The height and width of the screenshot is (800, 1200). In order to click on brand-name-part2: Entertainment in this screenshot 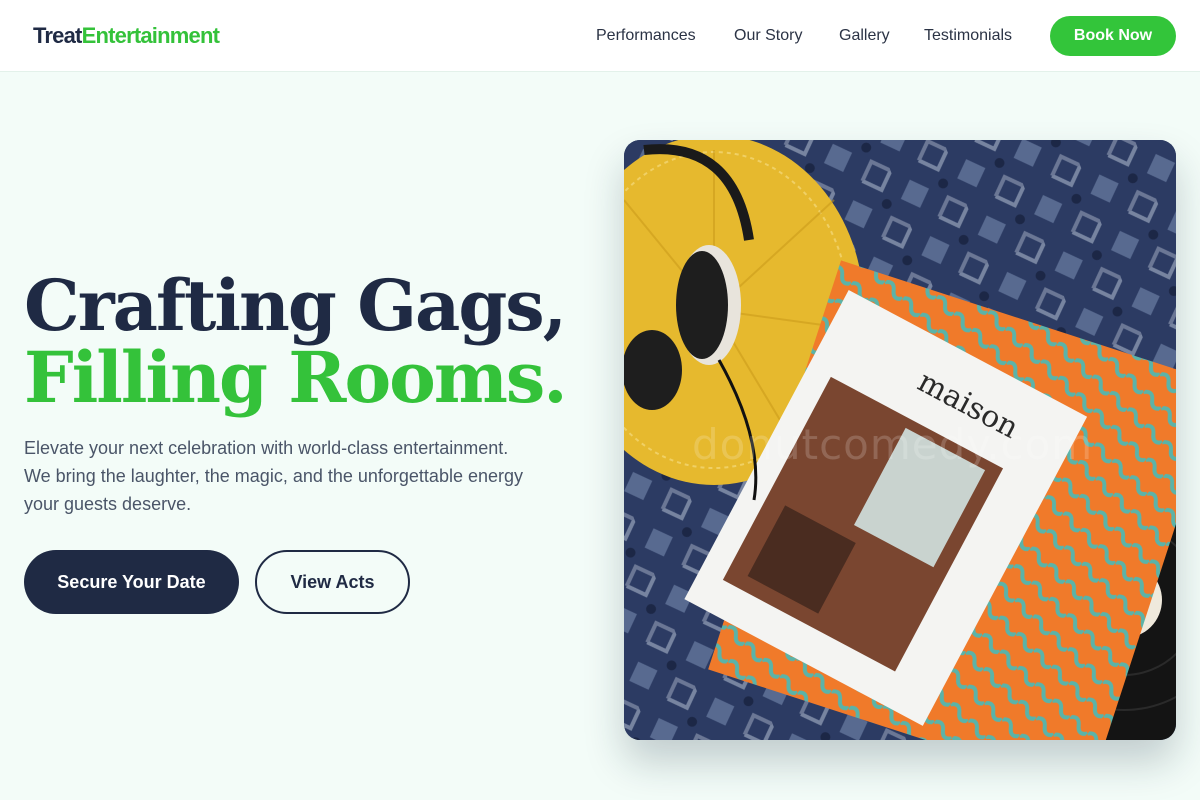, I will do `click(150, 35)`.